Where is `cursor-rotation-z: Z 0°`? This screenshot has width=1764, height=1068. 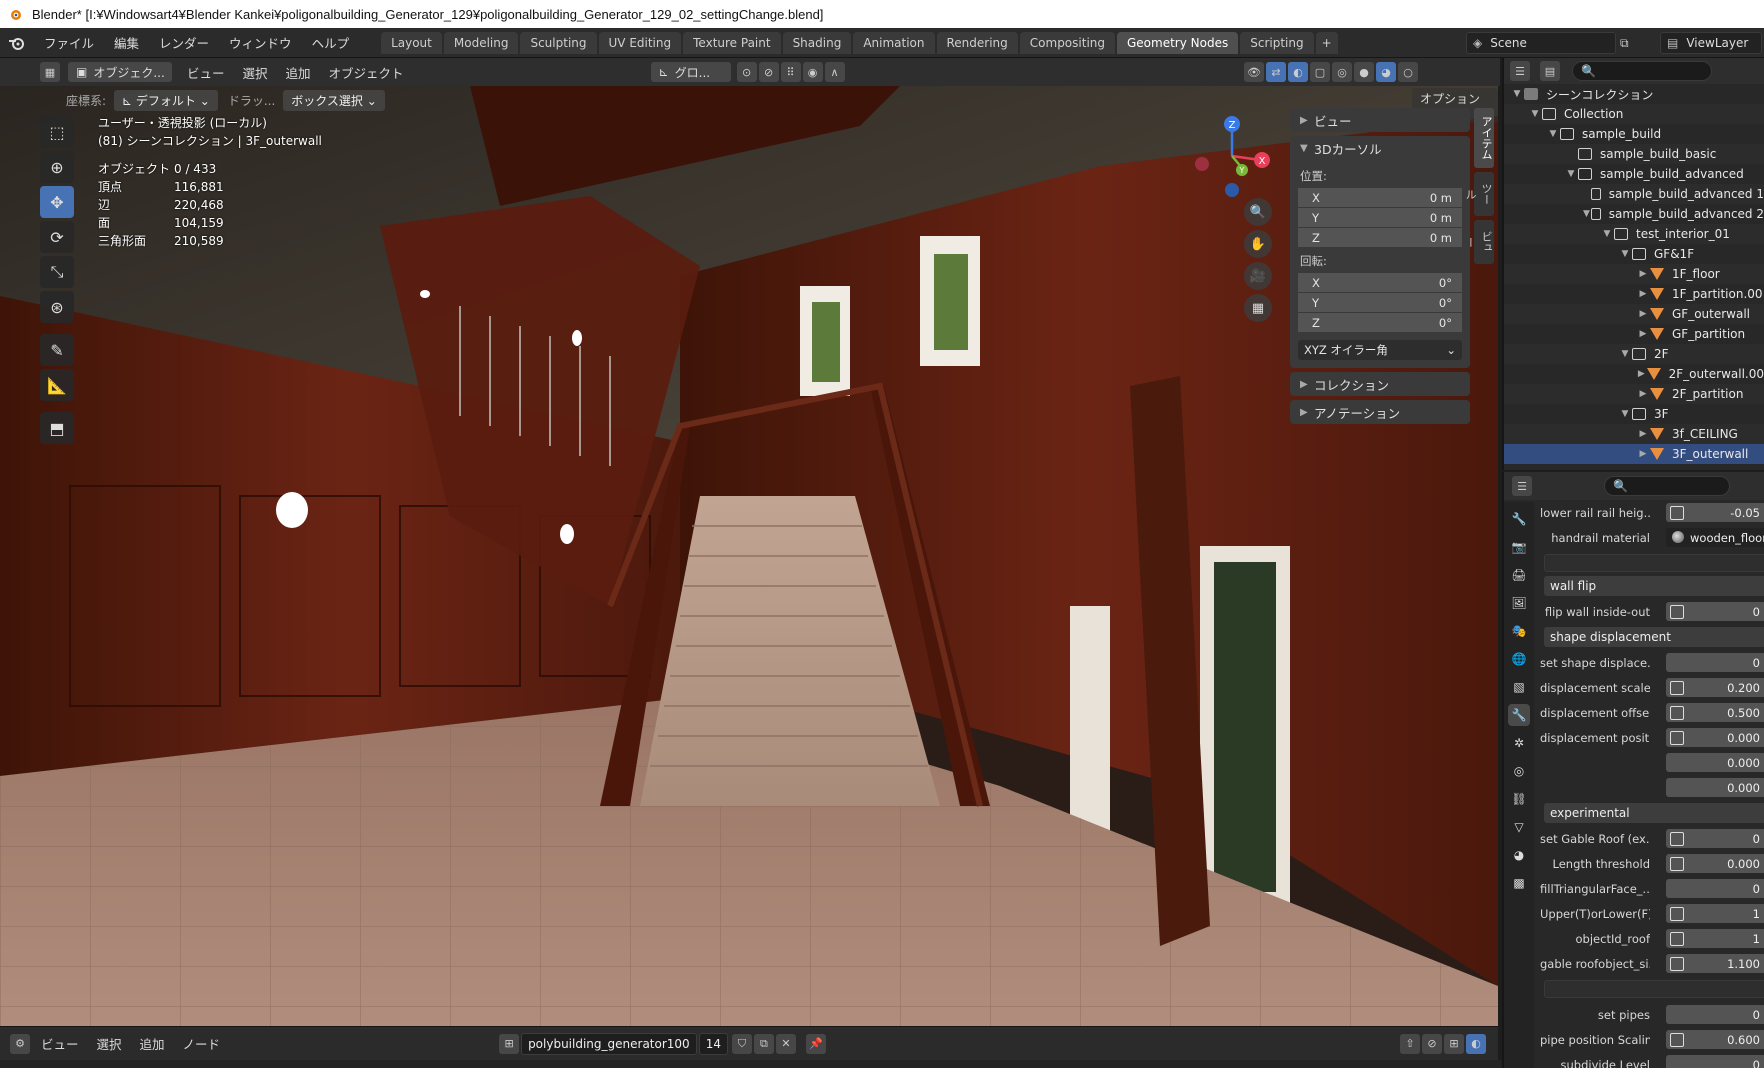
cursor-rotation-z: Z 0° is located at coordinates (1380, 322).